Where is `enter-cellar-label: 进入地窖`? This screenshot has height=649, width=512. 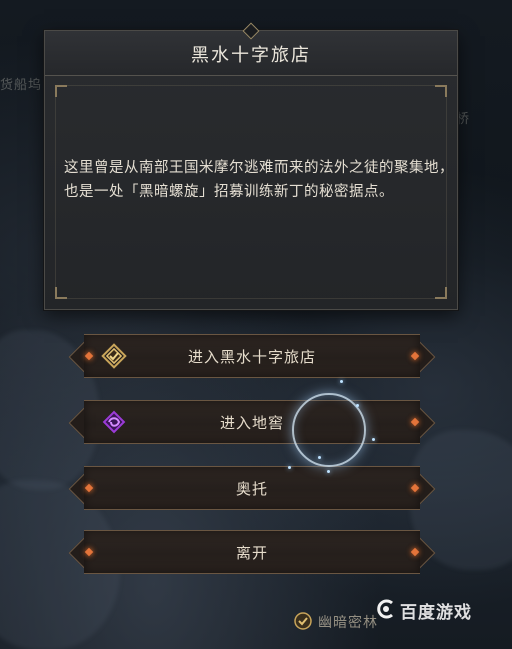
enter-cellar-label: 进入地窖 is located at coordinates (251, 423).